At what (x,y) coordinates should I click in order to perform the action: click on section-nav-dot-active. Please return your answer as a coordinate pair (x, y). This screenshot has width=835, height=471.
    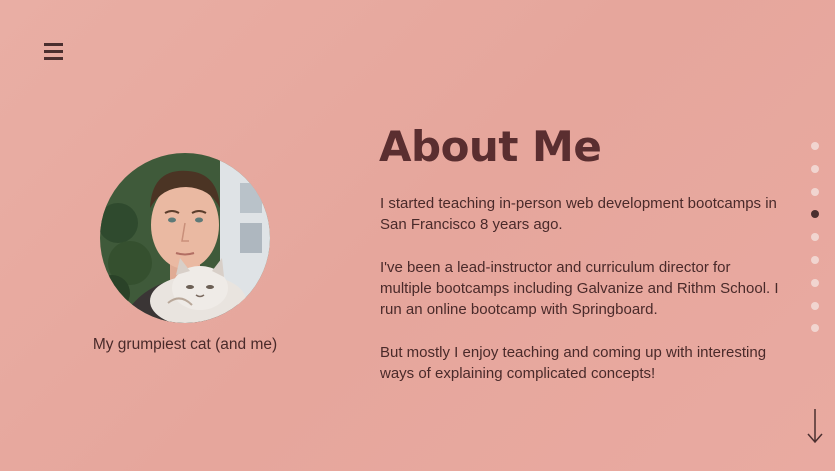
    Looking at the image, I should click on (815, 214).